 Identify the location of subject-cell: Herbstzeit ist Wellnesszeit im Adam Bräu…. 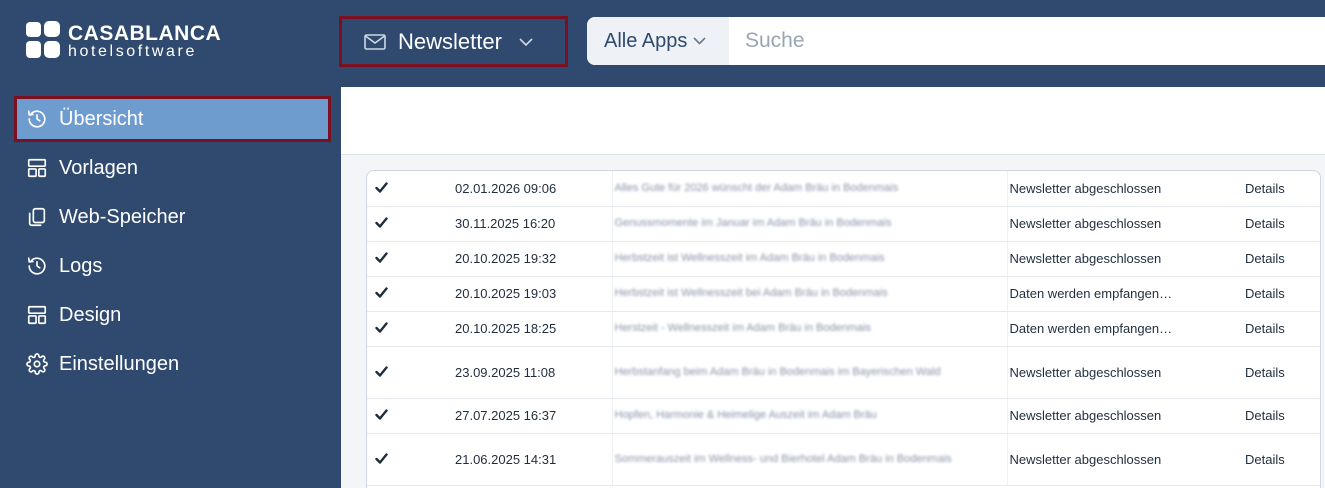
(809, 259).